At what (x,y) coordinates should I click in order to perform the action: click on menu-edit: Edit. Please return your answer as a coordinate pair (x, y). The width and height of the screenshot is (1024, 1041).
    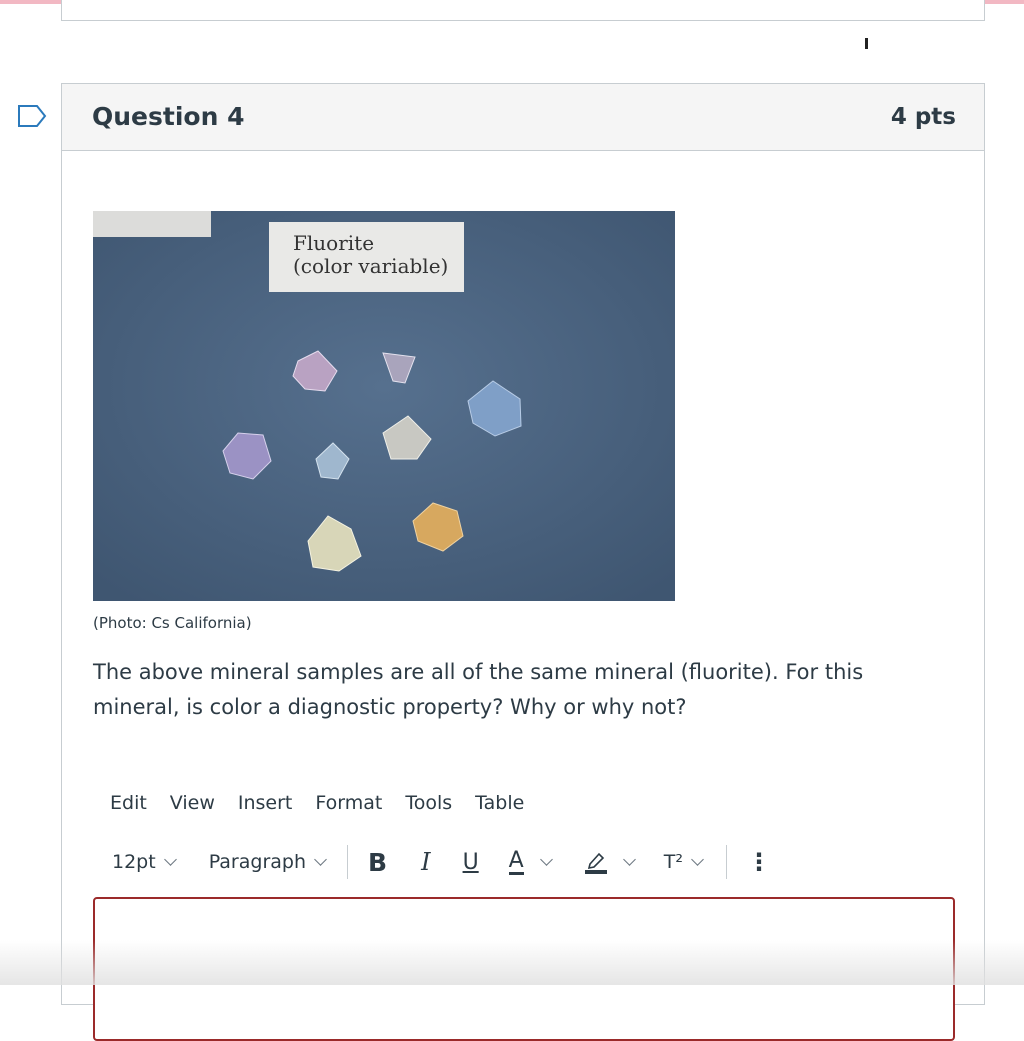
    Looking at the image, I should click on (128, 807).